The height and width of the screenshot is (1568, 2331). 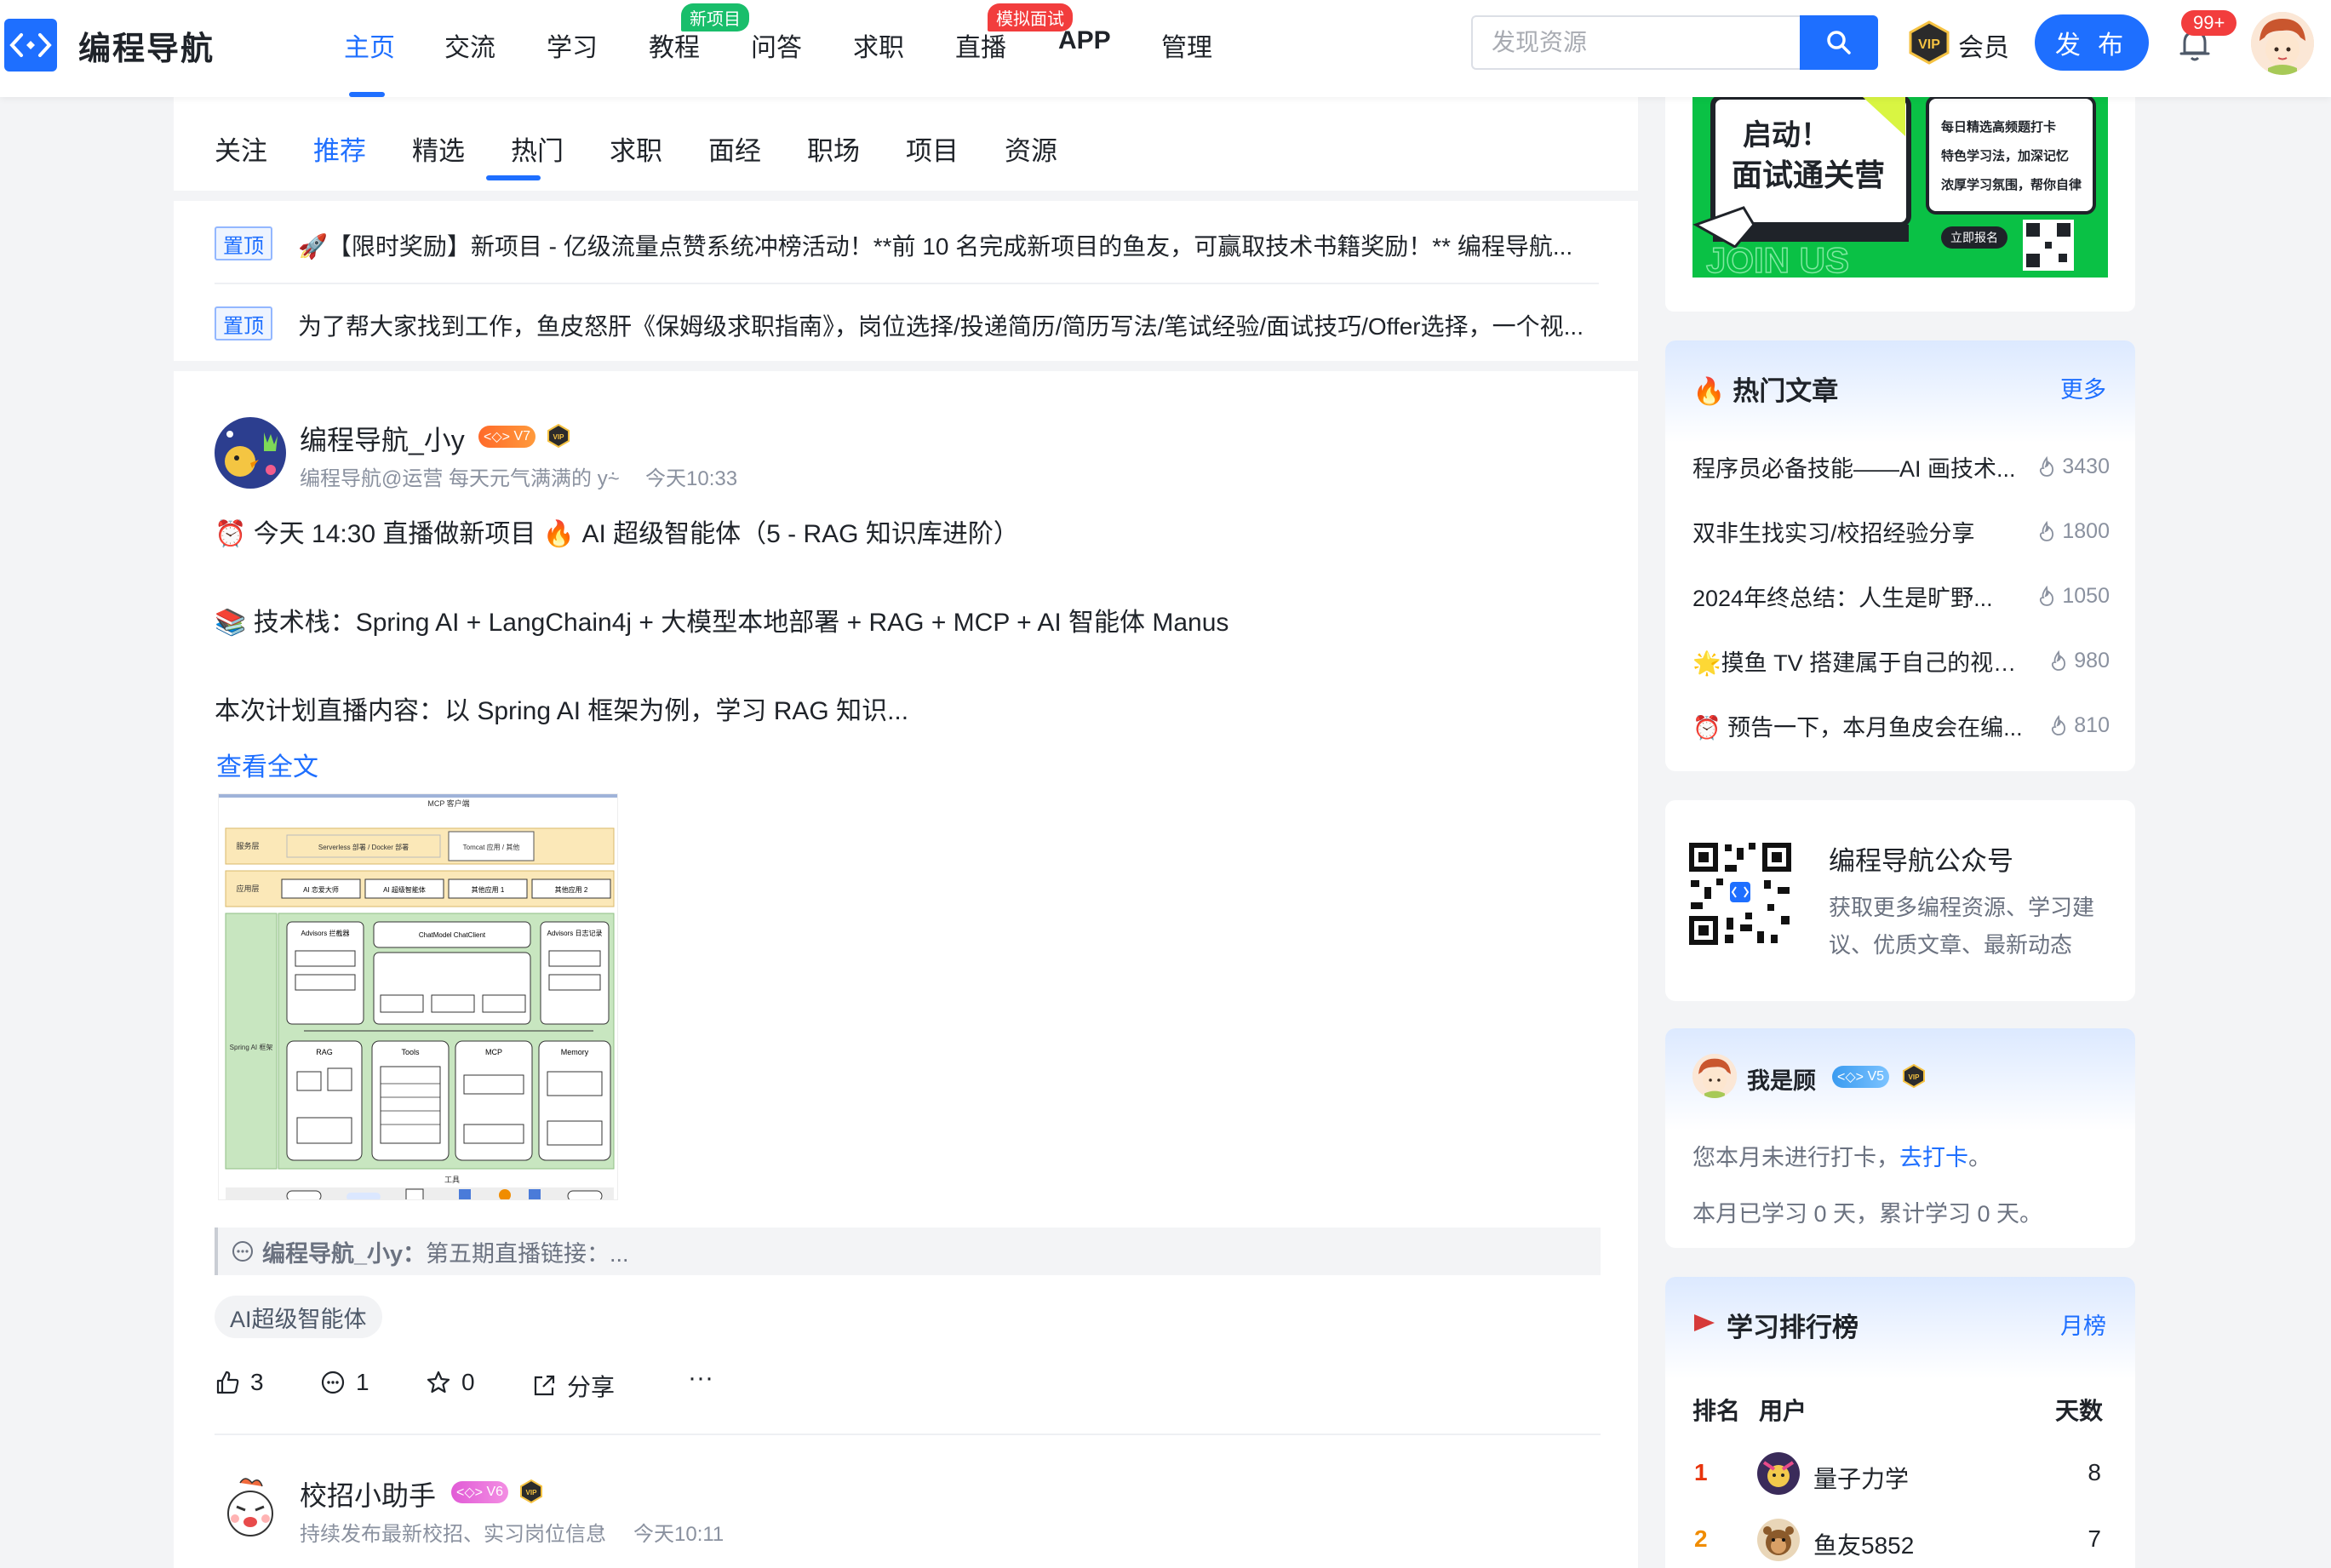 I want to click on nav-home: 主页, so click(x=369, y=45).